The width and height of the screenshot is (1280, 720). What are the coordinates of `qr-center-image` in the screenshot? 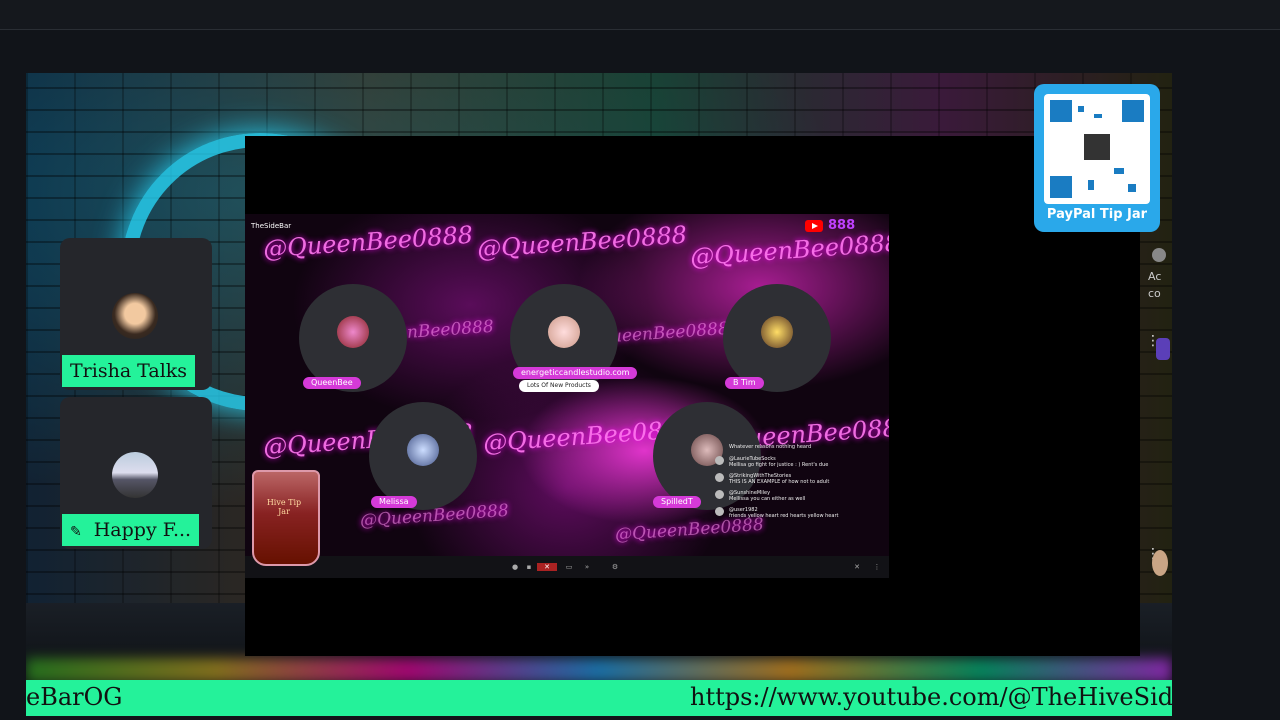 It's located at (1097, 147).